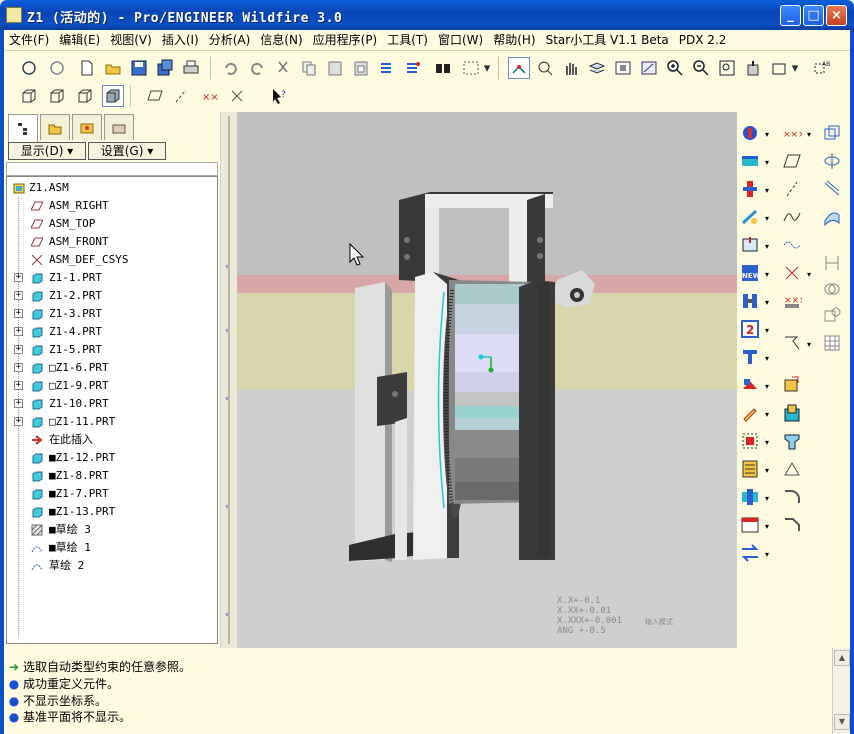  Describe the element at coordinates (792, 413) in the screenshot. I see `cut-out-icon` at that location.